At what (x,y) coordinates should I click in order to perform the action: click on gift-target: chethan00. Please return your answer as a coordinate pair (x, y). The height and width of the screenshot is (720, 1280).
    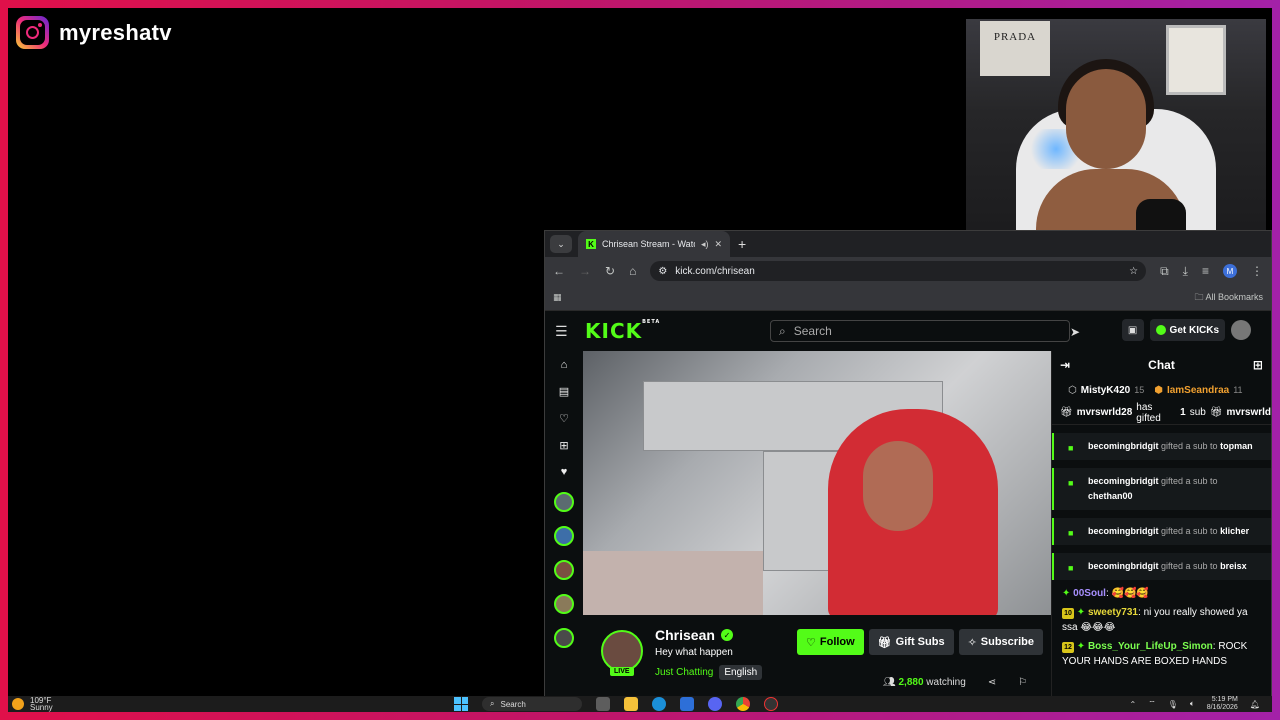
    Looking at the image, I should click on (1110, 496).